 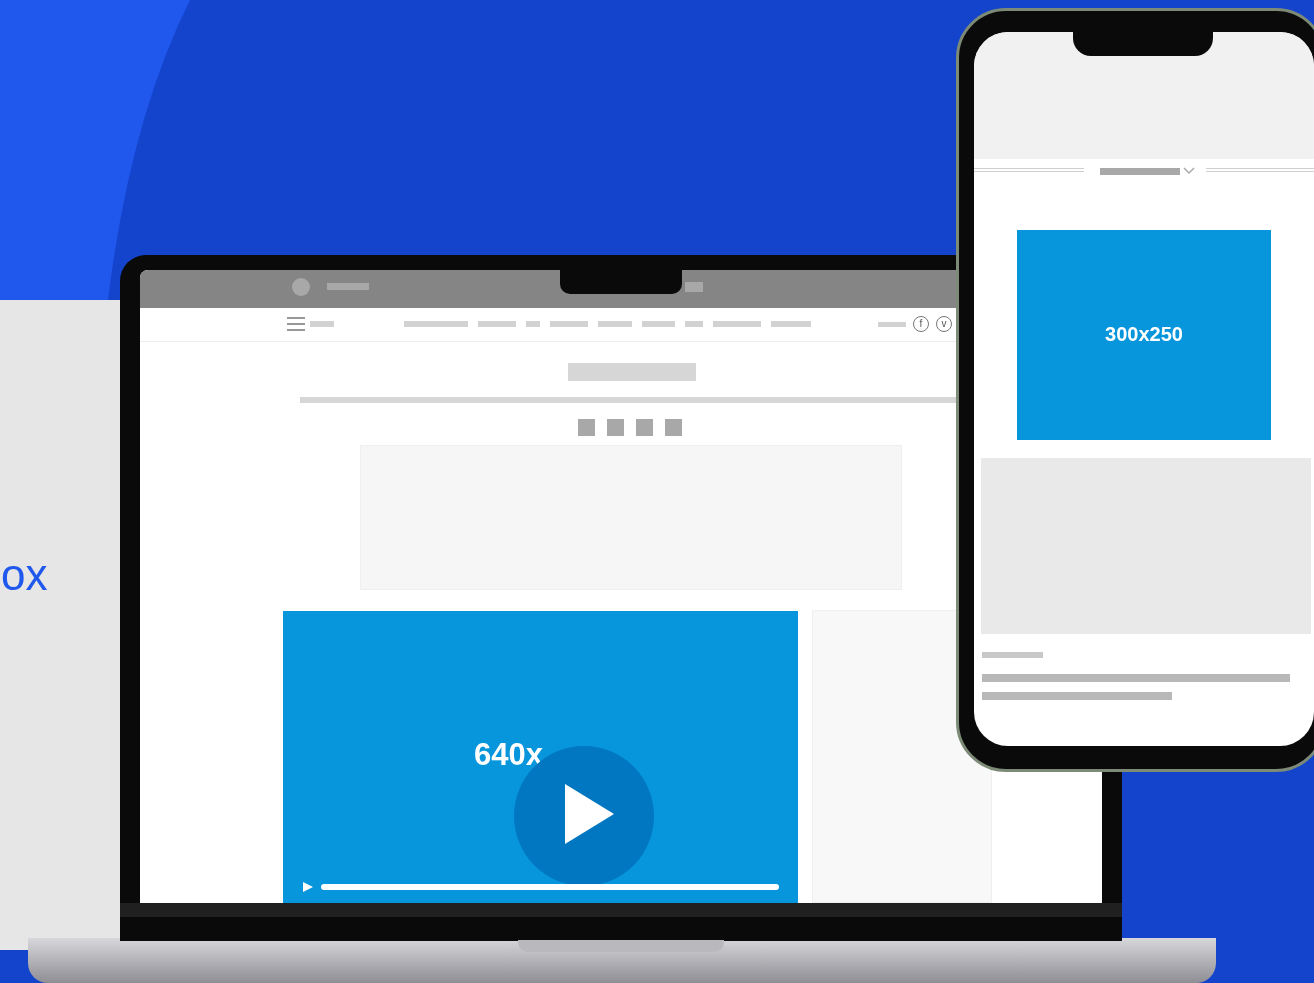 What do you see at coordinates (24, 575) in the screenshot?
I see `heading-text: ox` at bounding box center [24, 575].